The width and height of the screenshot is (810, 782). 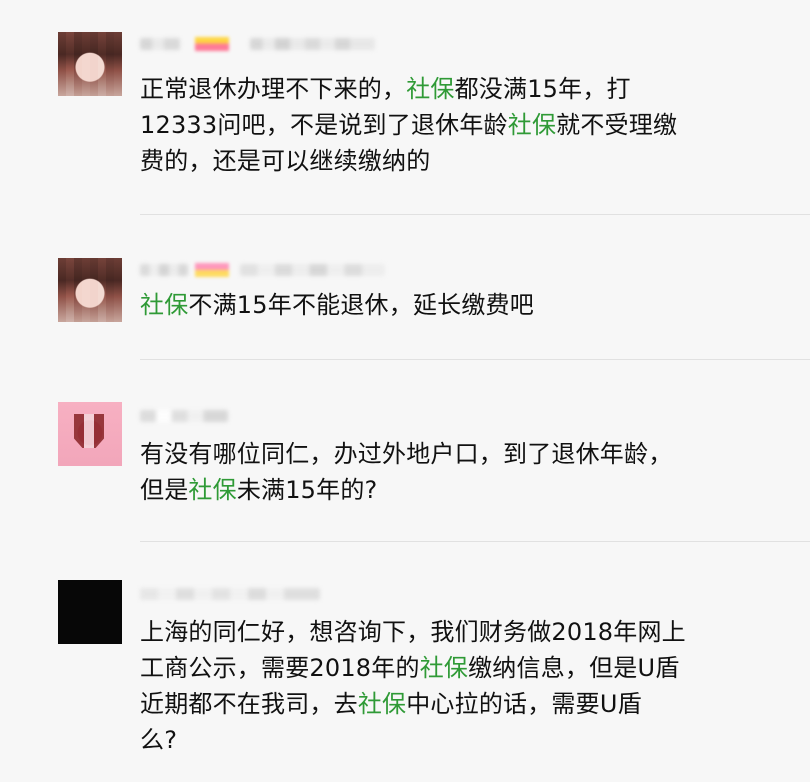 What do you see at coordinates (361, 305) in the screenshot?
I see `message-segment: 不满15年不能退休，延长缴费吧` at bounding box center [361, 305].